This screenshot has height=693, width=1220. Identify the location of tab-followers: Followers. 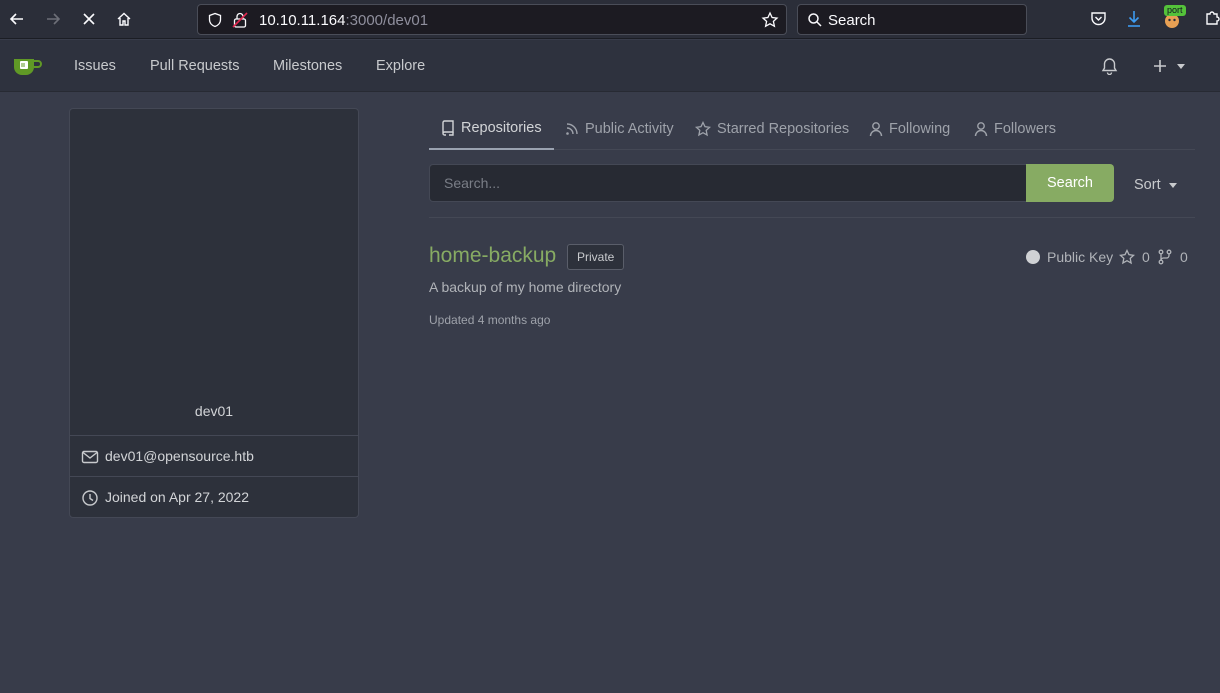
(1015, 129).